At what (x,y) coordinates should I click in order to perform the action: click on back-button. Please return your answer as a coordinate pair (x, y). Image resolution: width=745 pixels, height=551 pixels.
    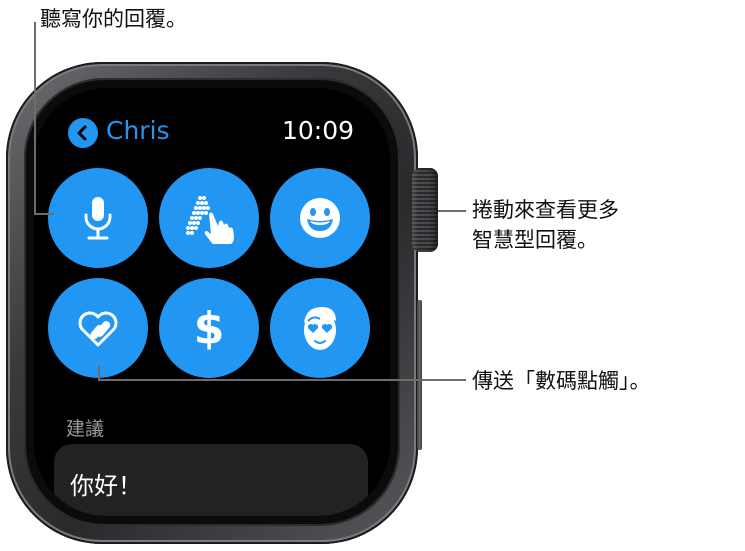
    Looking at the image, I should click on (83, 133).